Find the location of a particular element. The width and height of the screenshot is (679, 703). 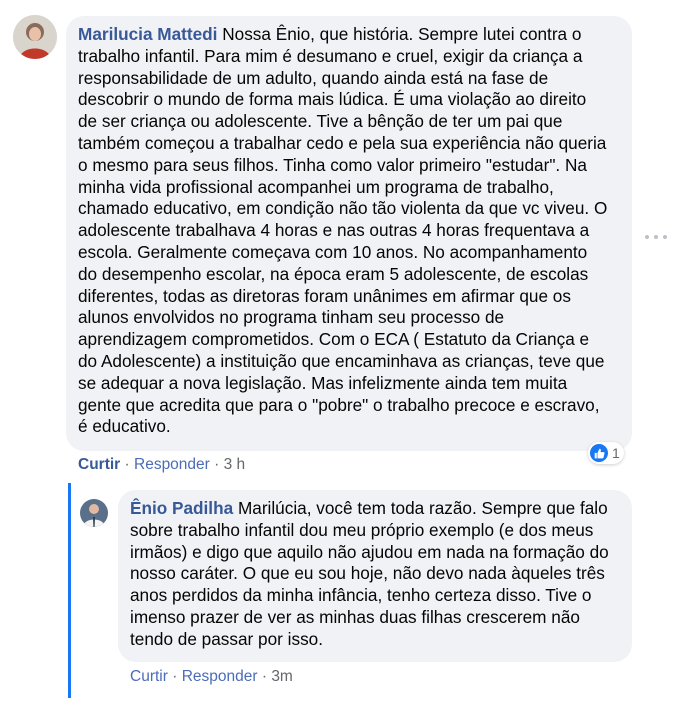

reply-line: tendo de passar por isso. is located at coordinates (226, 638).